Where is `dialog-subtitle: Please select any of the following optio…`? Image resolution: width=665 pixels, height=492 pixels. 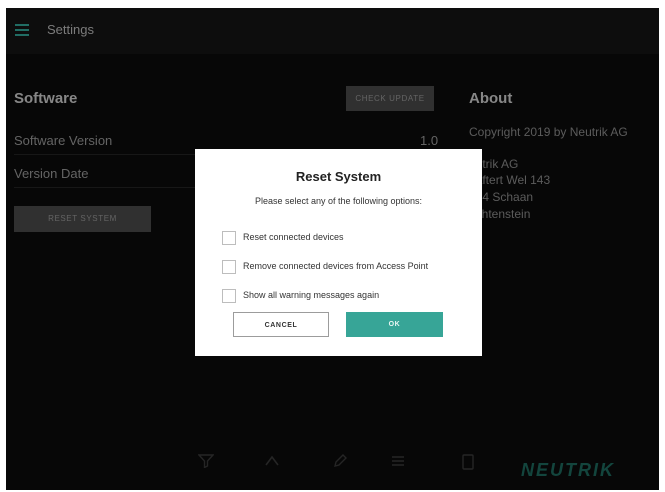 dialog-subtitle: Please select any of the following optio… is located at coordinates (338, 201).